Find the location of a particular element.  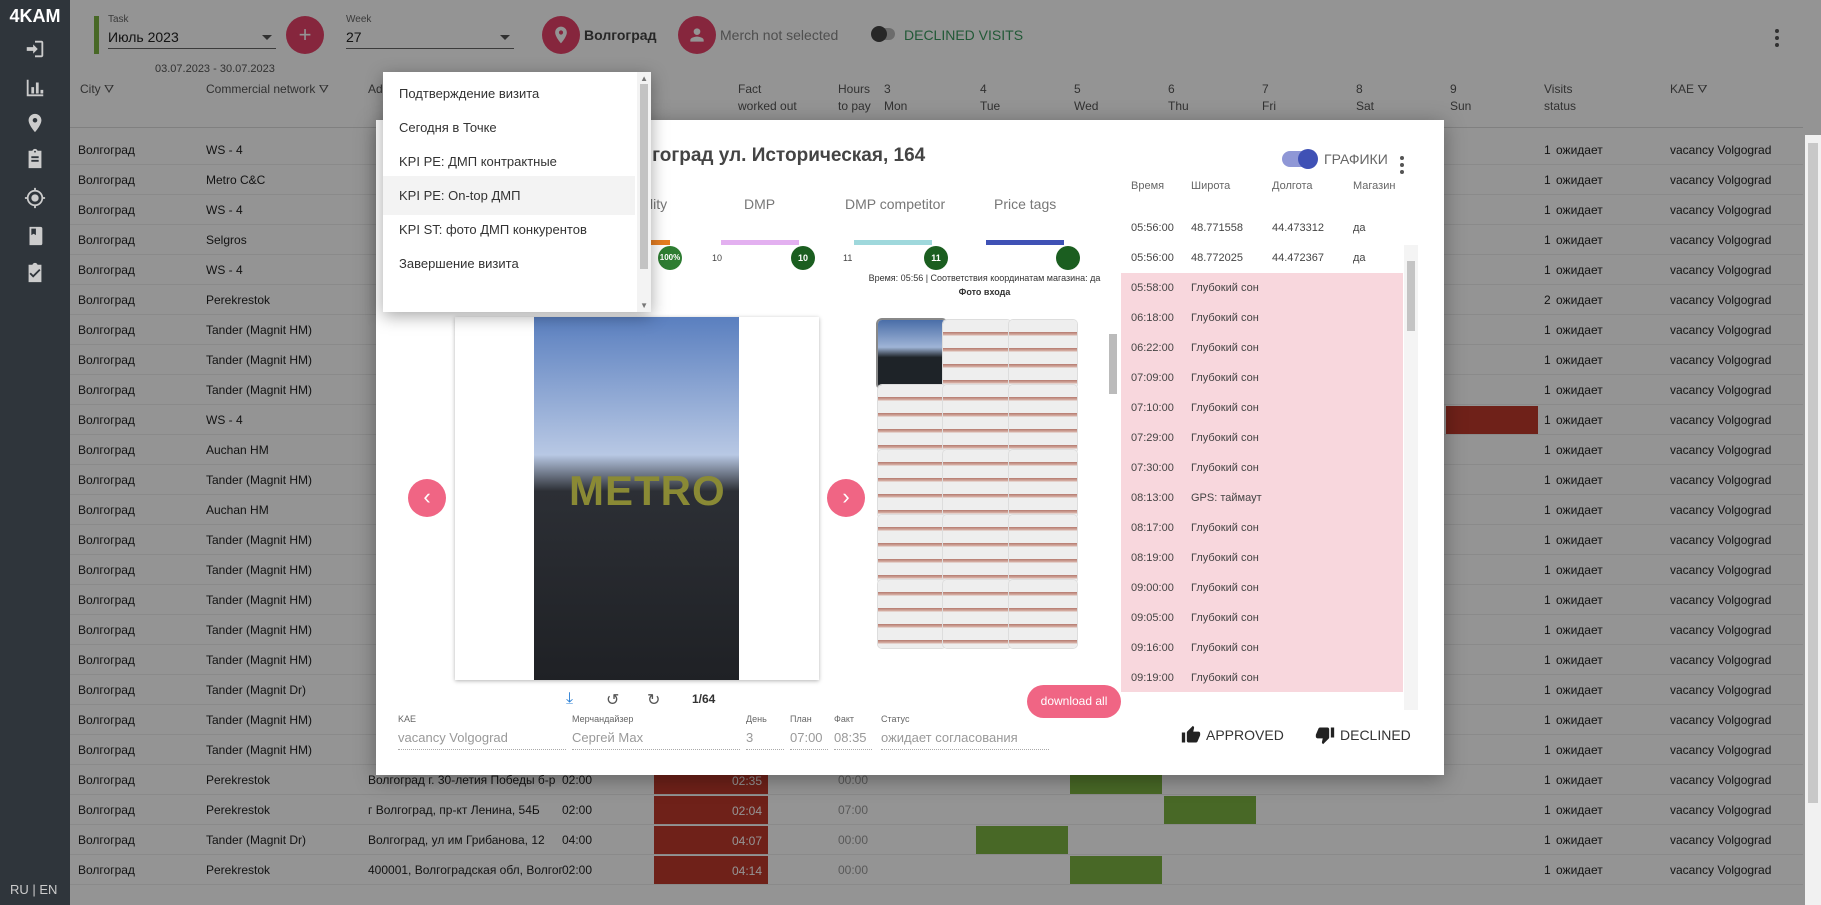

gps-log-row: 08:13:00 GPS: таймаут is located at coordinates (1262, 498).